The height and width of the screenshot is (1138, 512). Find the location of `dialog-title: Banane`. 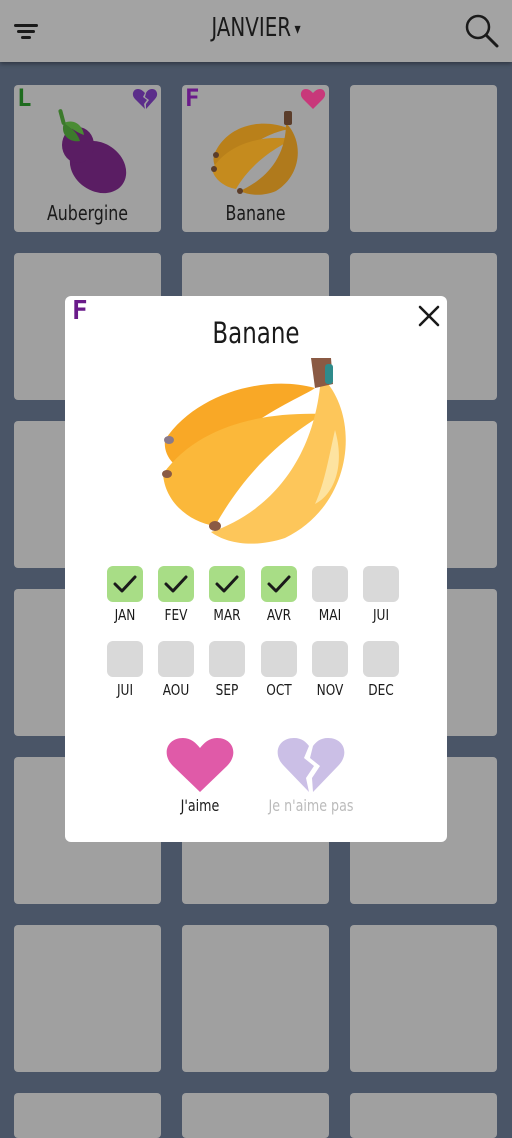

dialog-title: Banane is located at coordinates (256, 333).